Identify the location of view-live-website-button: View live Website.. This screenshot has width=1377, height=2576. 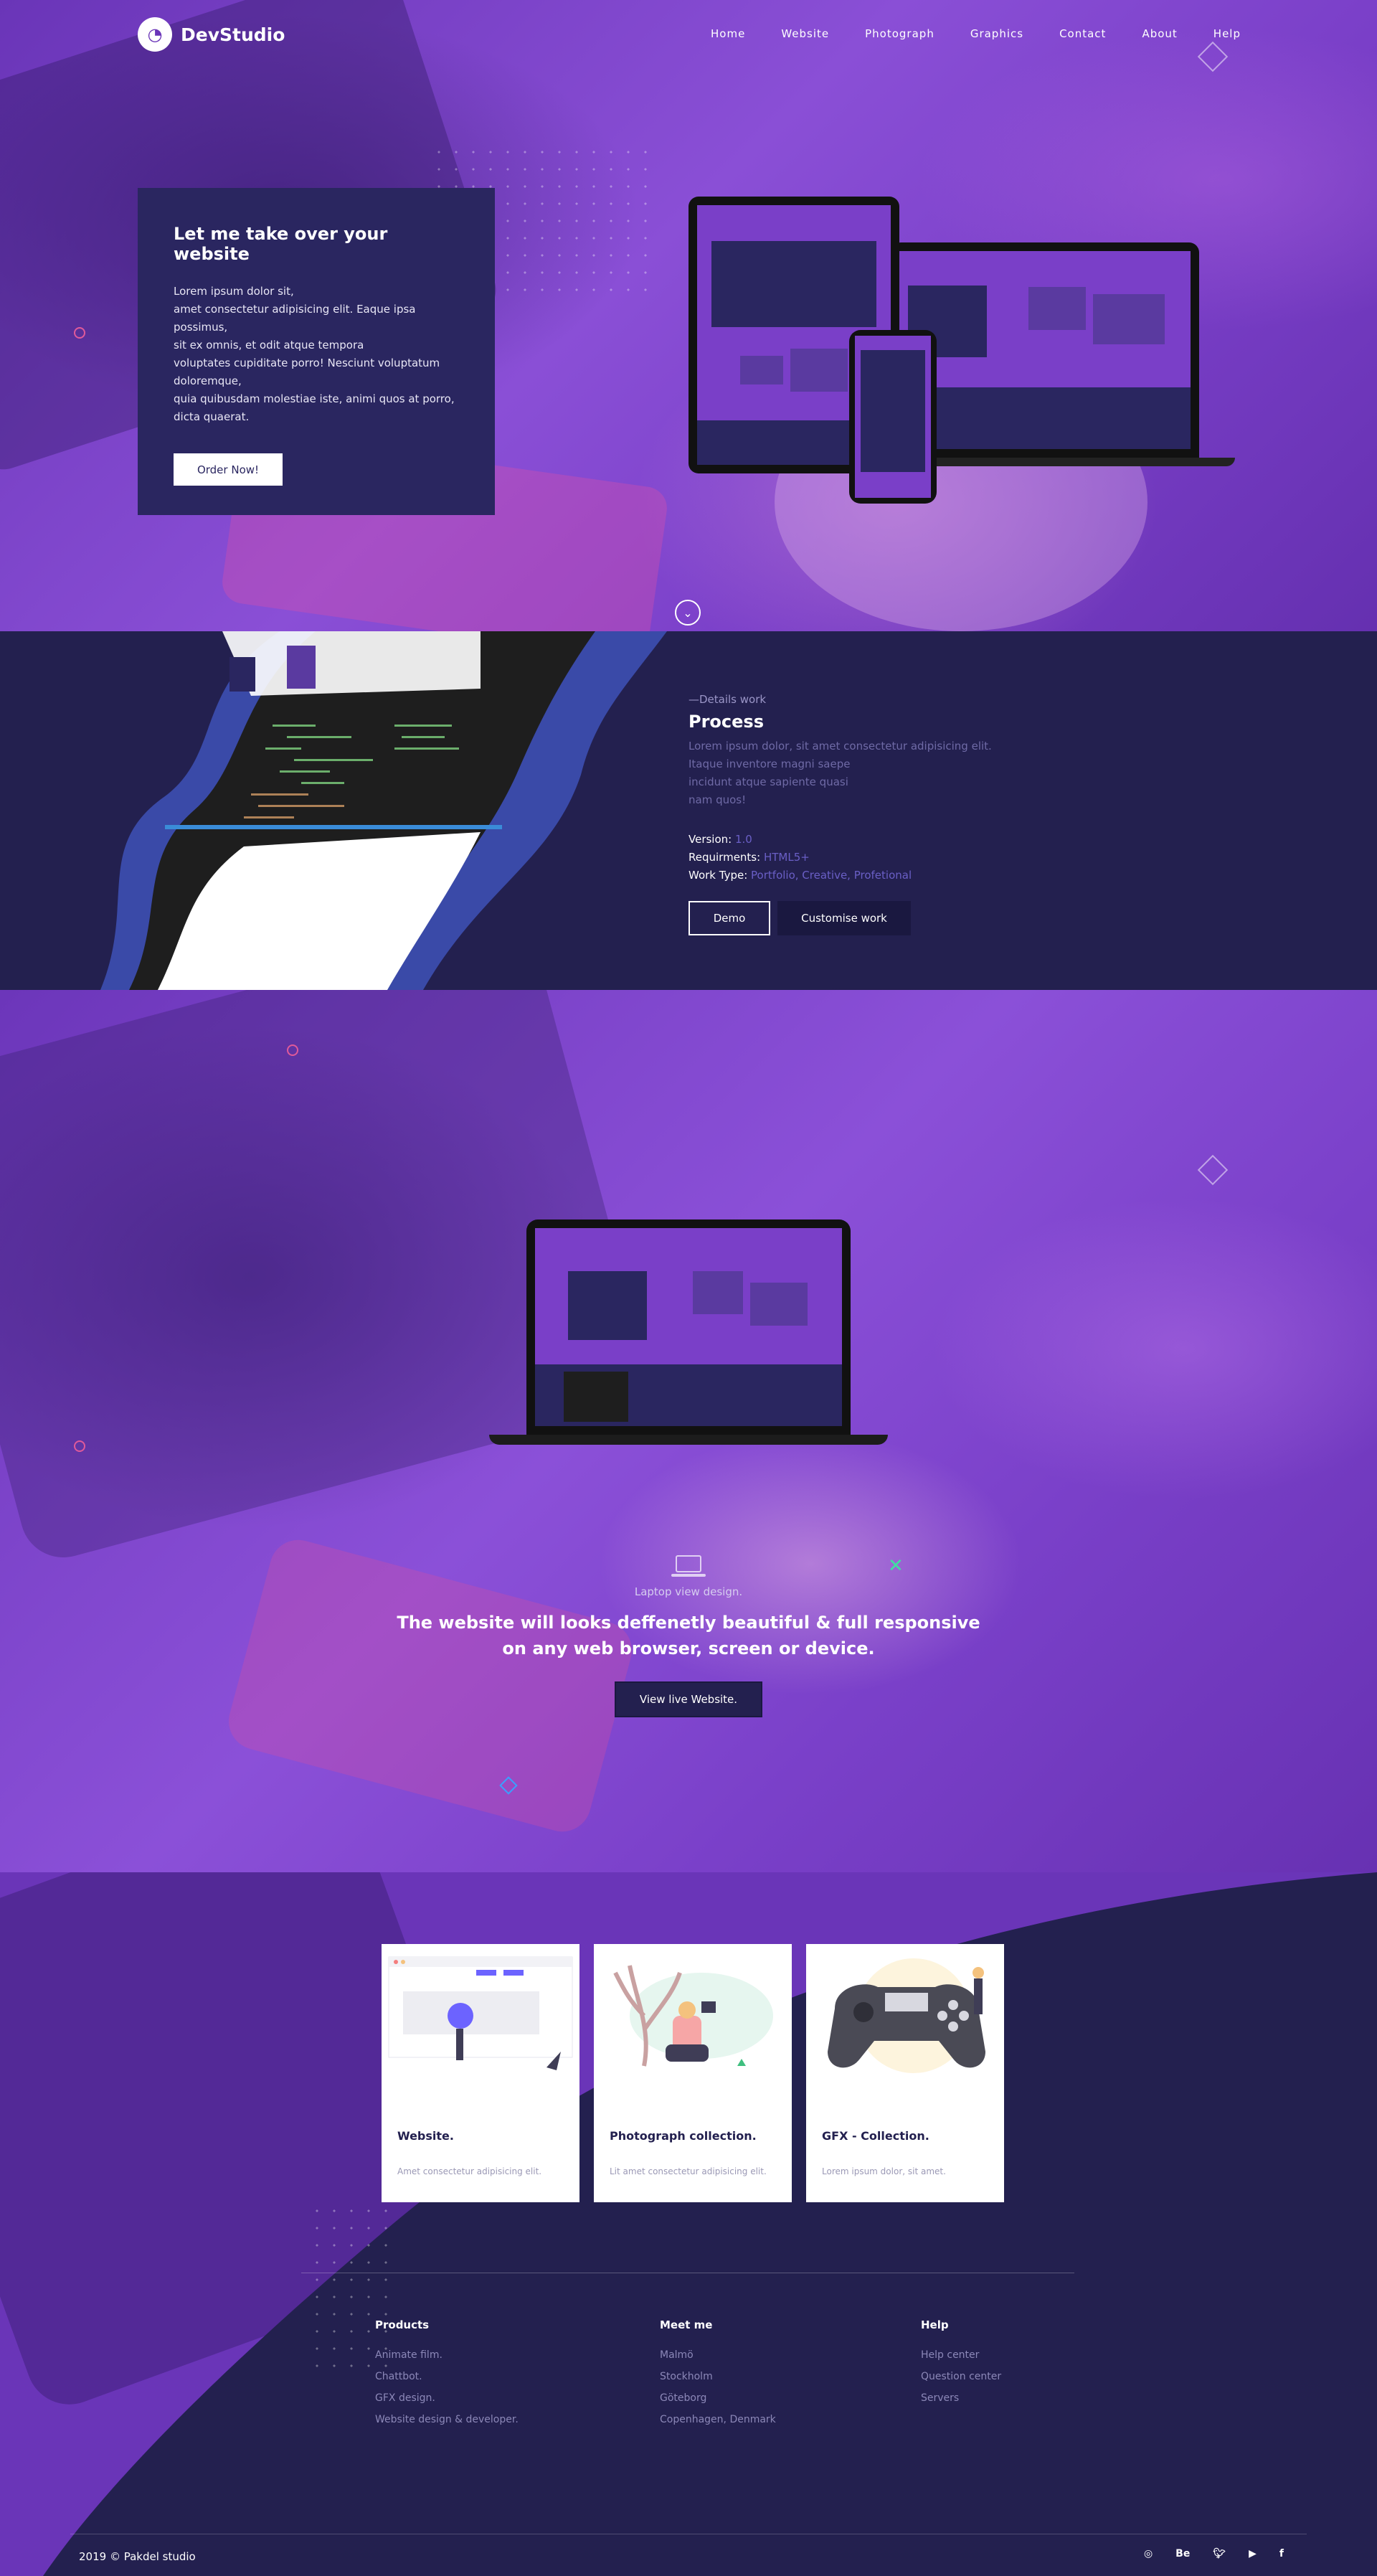
(688, 1699).